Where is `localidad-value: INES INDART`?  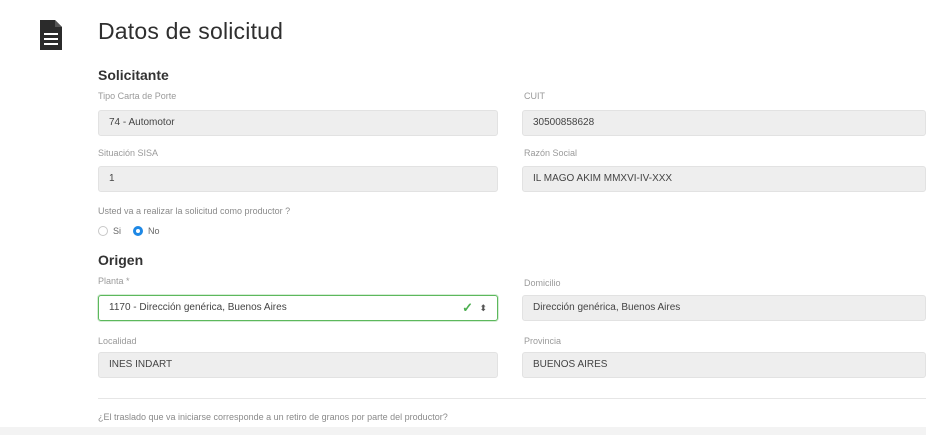
localidad-value: INES INDART is located at coordinates (141, 364).